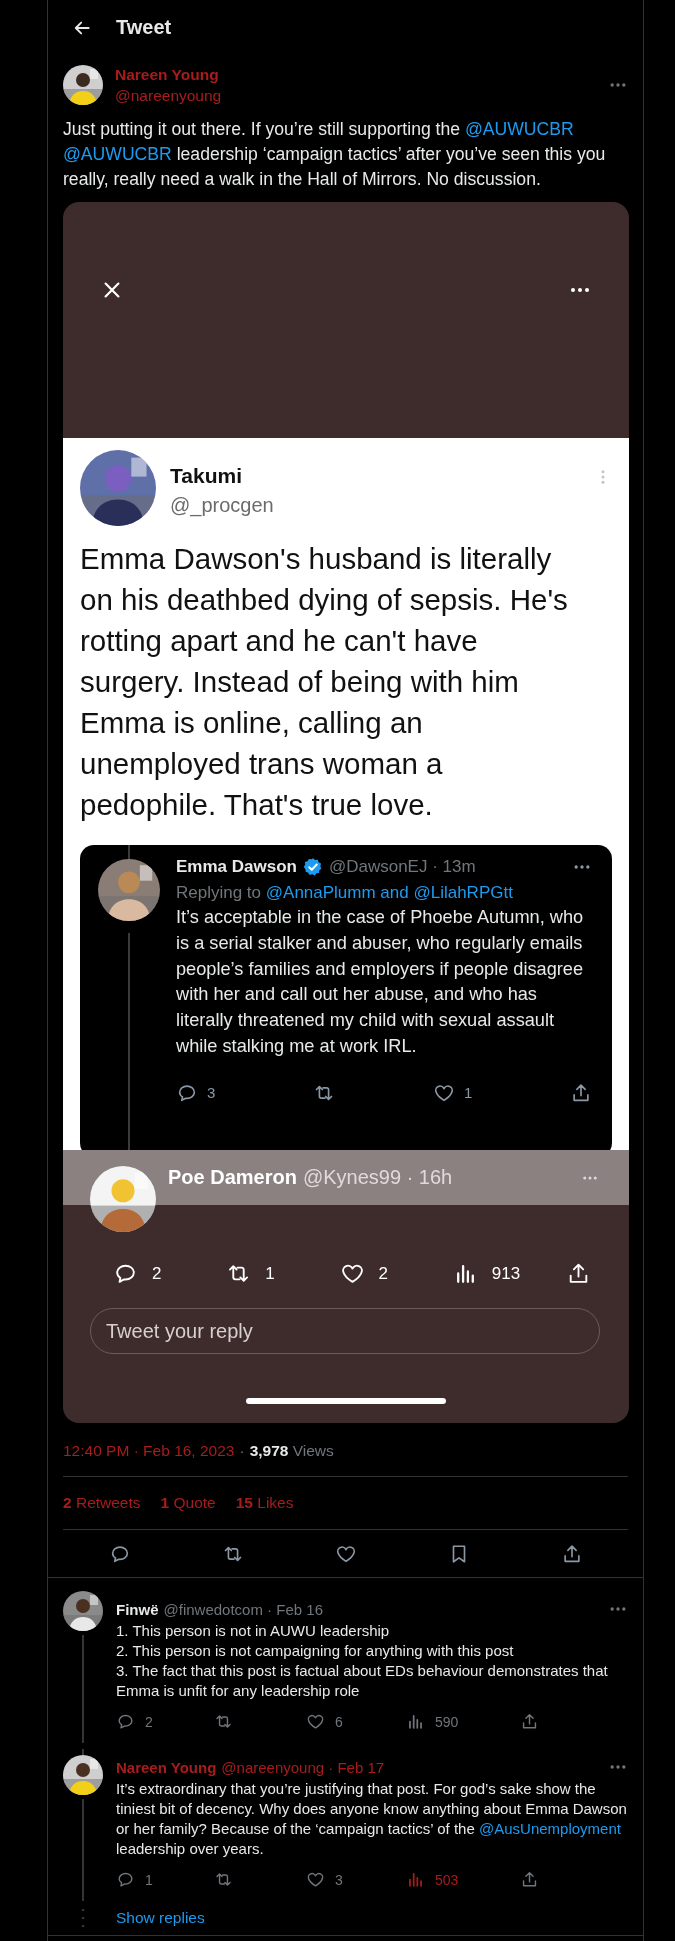  What do you see at coordinates (222, 476) in the screenshot?
I see `author-name: Takumi` at bounding box center [222, 476].